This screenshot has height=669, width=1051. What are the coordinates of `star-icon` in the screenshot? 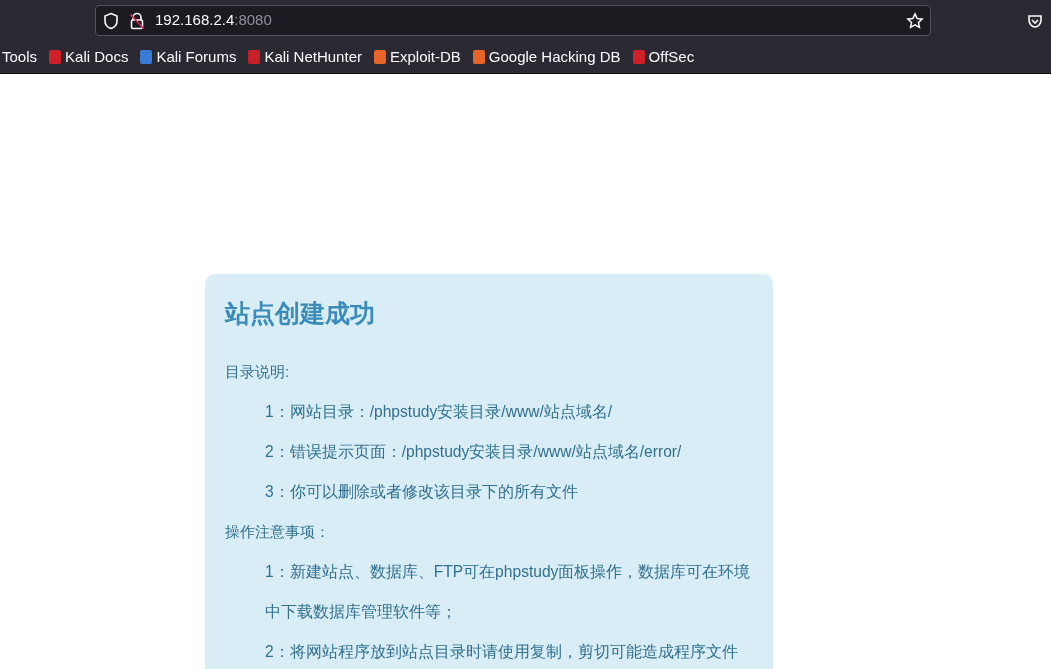 It's located at (915, 20).